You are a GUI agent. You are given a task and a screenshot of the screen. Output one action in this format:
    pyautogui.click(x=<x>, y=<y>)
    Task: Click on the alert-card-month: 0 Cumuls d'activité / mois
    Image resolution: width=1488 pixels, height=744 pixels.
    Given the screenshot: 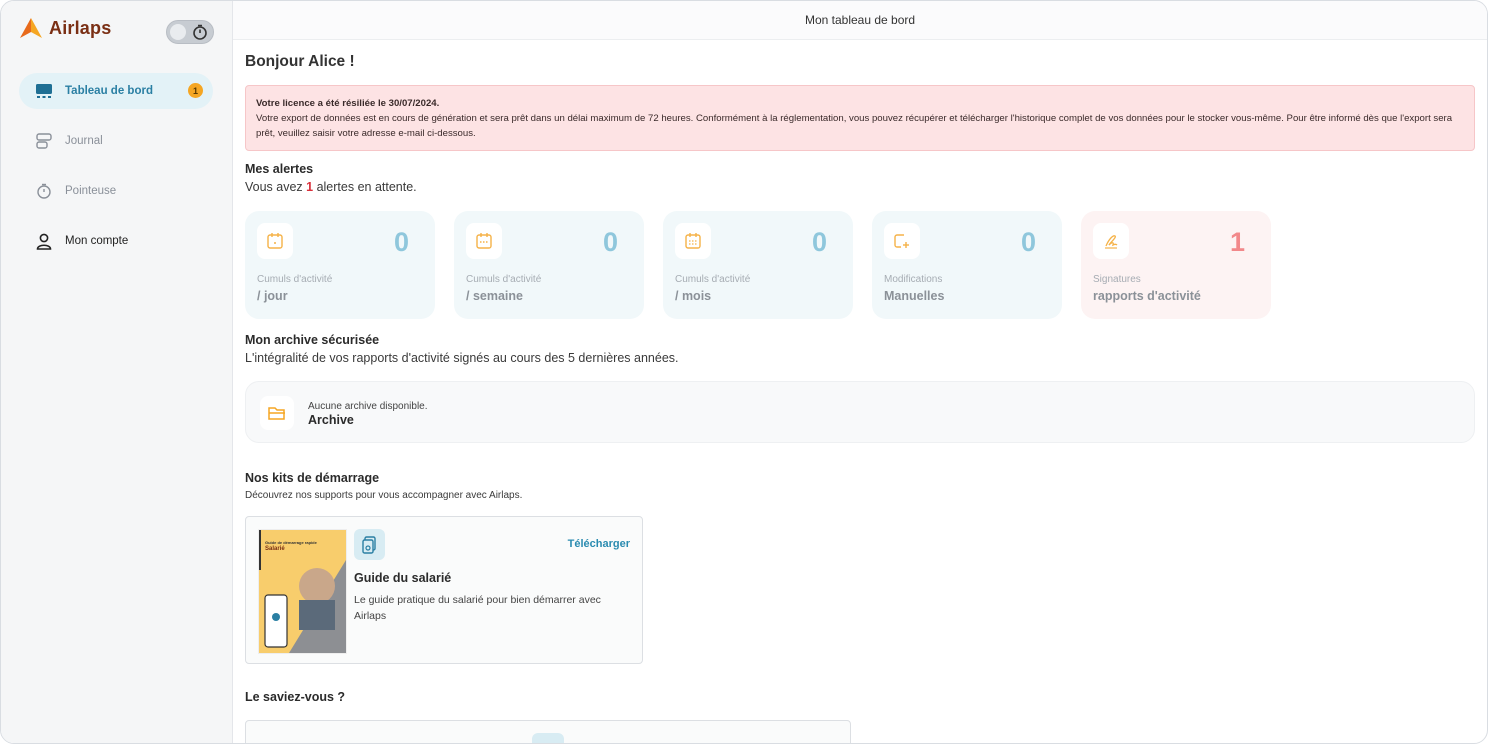 What is the action you would take?
    pyautogui.click(x=758, y=265)
    